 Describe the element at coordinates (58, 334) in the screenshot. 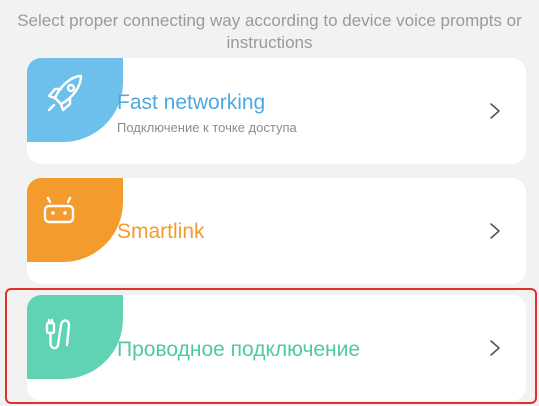

I see `cable-icon` at that location.